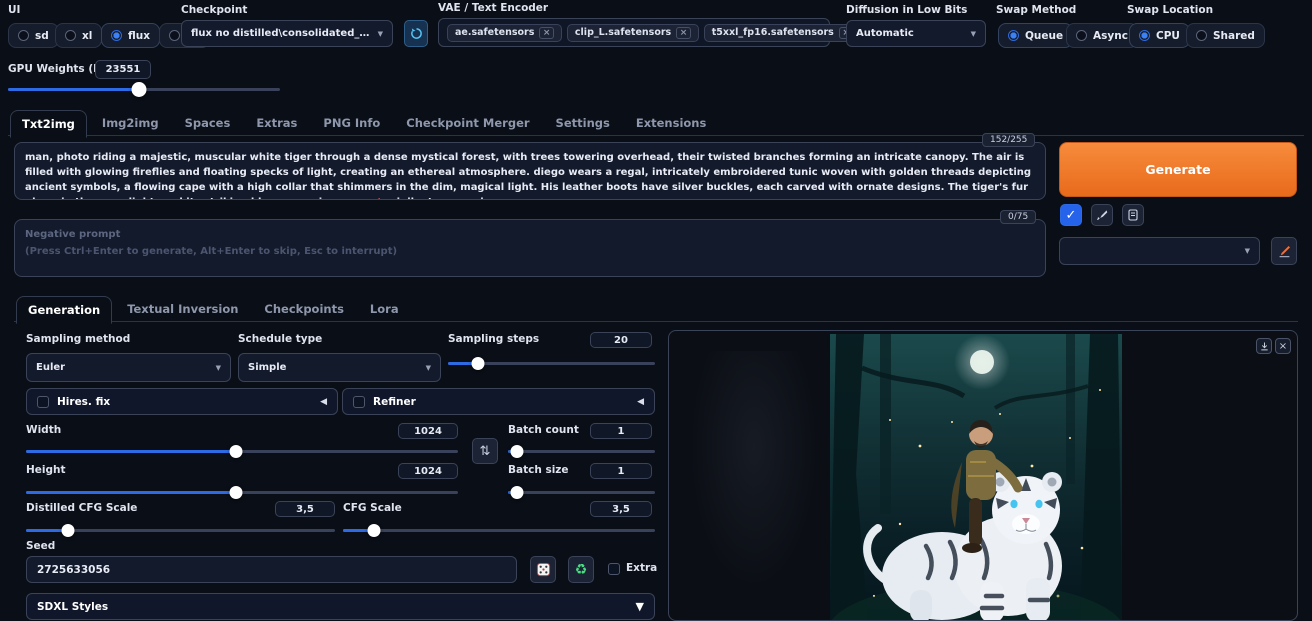  I want to click on swap-method-queue: Queue, so click(1036, 35).